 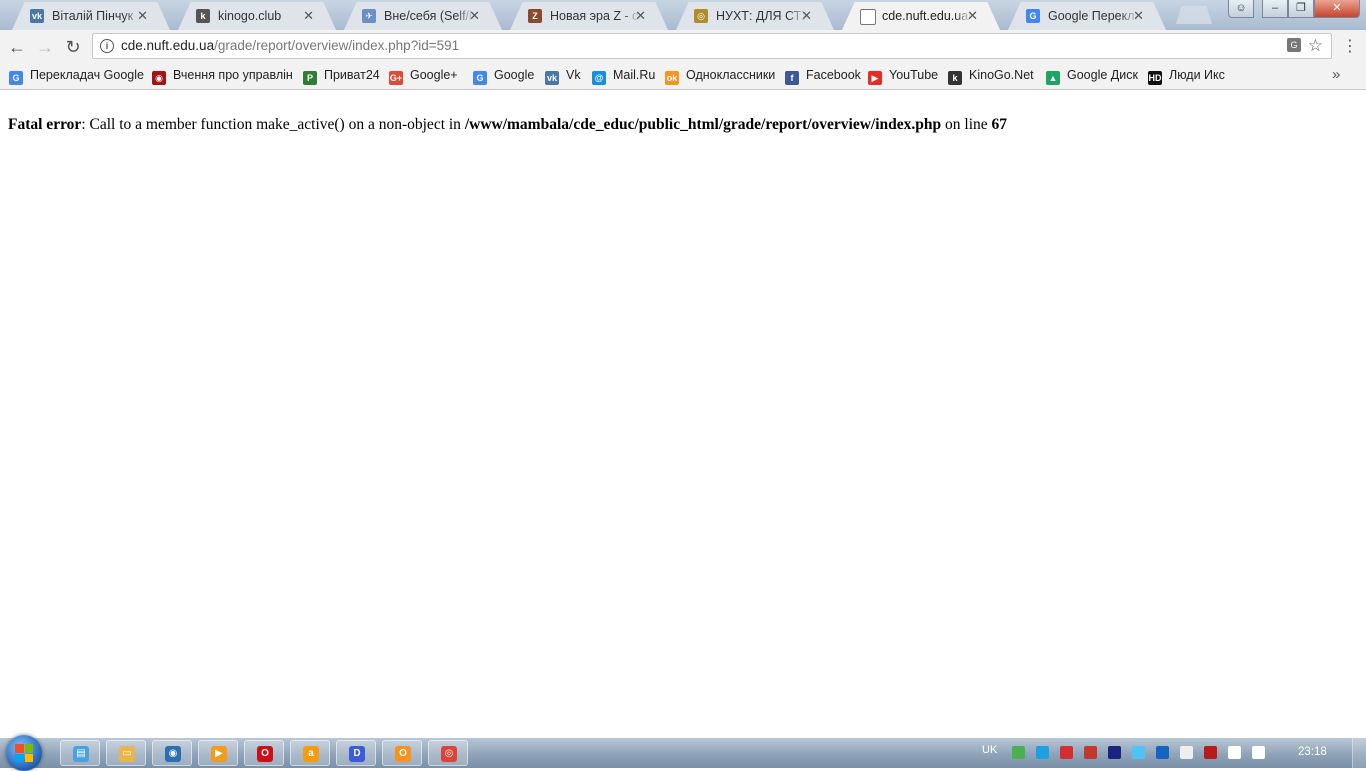 I want to click on tab-6: G Google Перекладач✕, so click(x=1087, y=16).